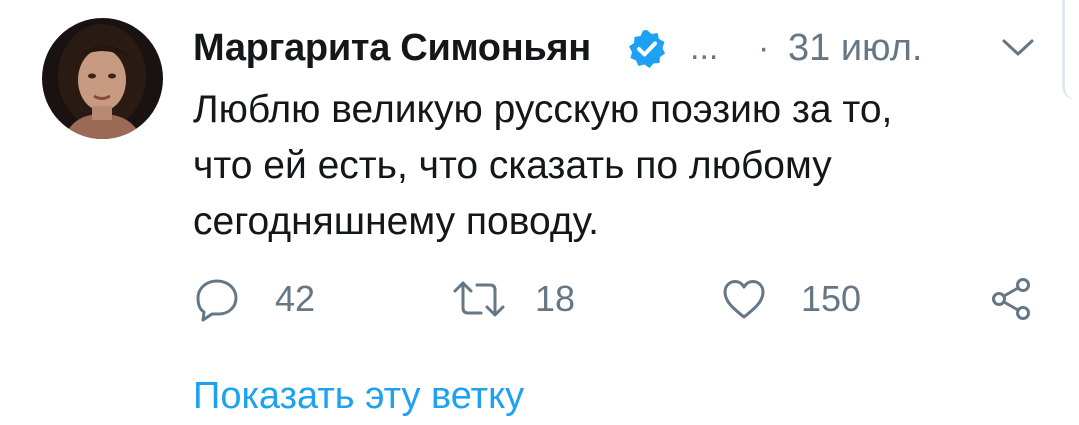  What do you see at coordinates (512, 165) in the screenshot?
I see `tweet-text-line: что ей есть, что сказать по любому` at bounding box center [512, 165].